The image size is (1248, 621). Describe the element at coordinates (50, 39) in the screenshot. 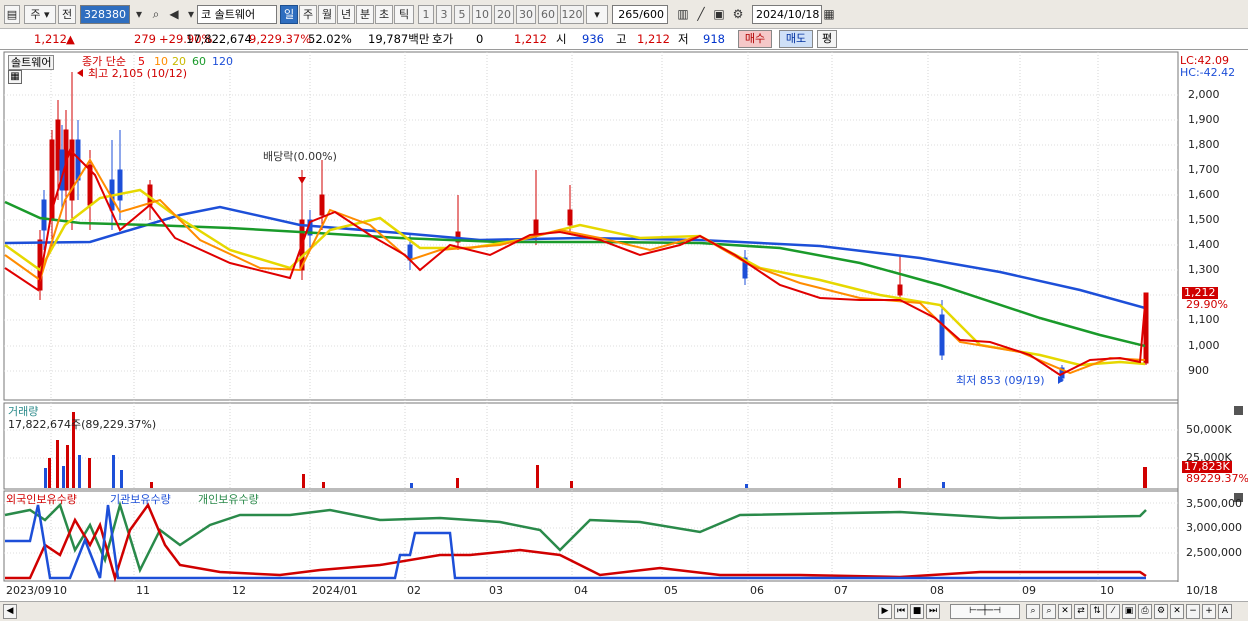

I see `current-price: 1,212` at that location.